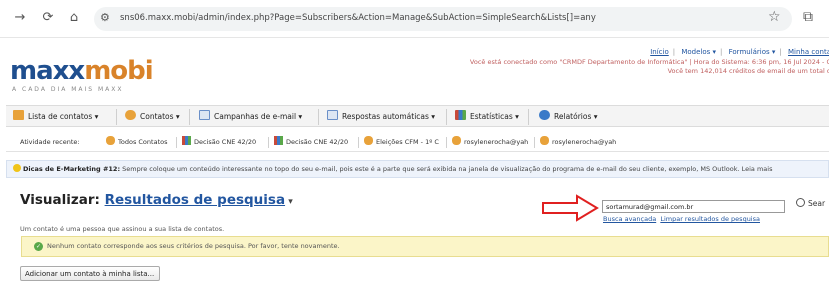  What do you see at coordinates (774, 17) in the screenshot?
I see `bookmark-star-icon: ☆` at bounding box center [774, 17].